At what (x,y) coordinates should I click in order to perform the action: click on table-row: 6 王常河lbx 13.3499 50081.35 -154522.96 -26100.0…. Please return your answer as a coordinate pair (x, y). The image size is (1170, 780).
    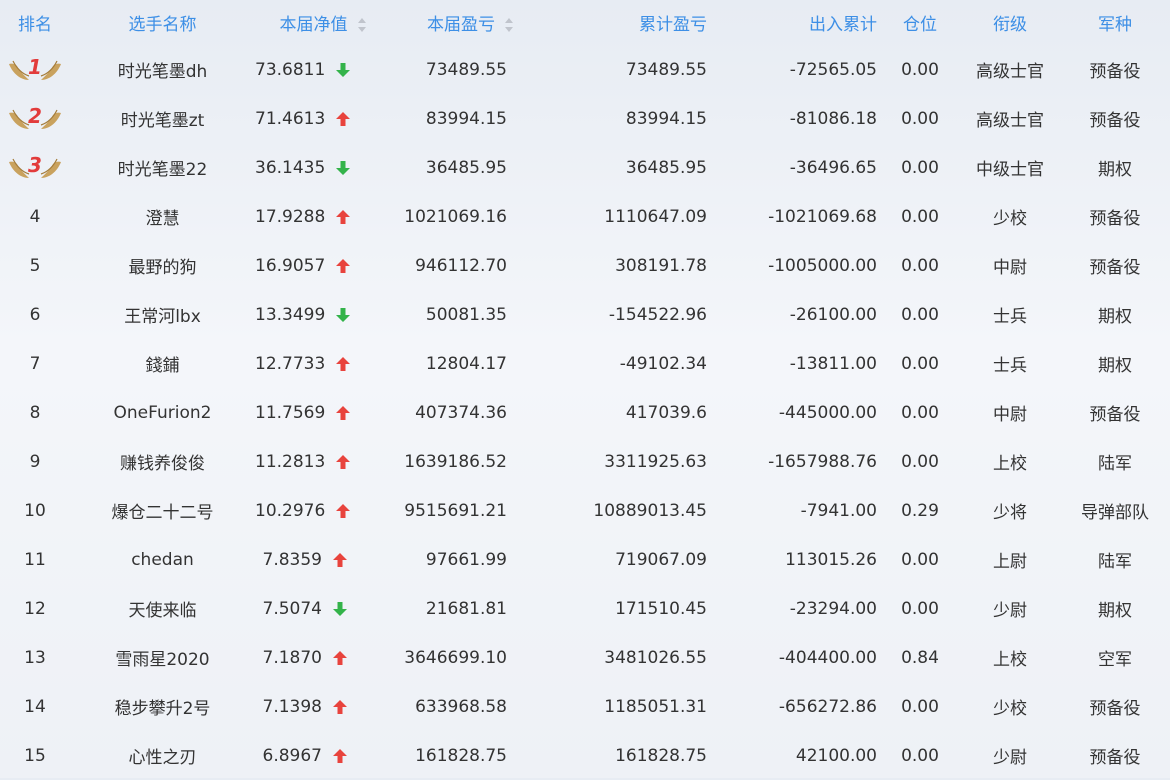
    Looking at the image, I should click on (585, 314).